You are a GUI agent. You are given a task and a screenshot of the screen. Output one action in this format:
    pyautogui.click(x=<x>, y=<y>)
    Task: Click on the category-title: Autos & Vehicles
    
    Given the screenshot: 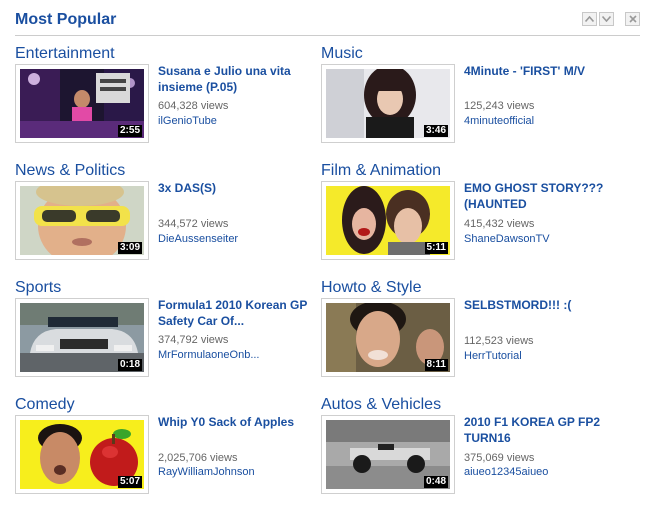 What is the action you would take?
    pyautogui.click(x=381, y=405)
    